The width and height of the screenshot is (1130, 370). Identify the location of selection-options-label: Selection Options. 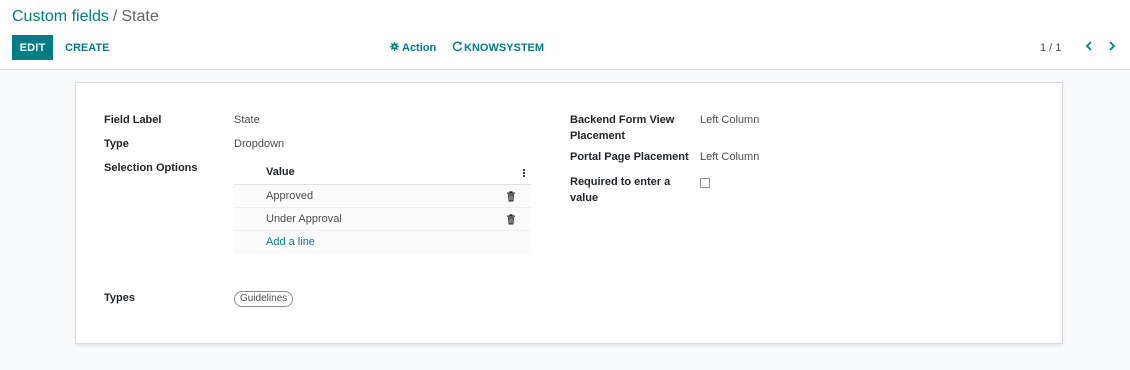
(151, 168).